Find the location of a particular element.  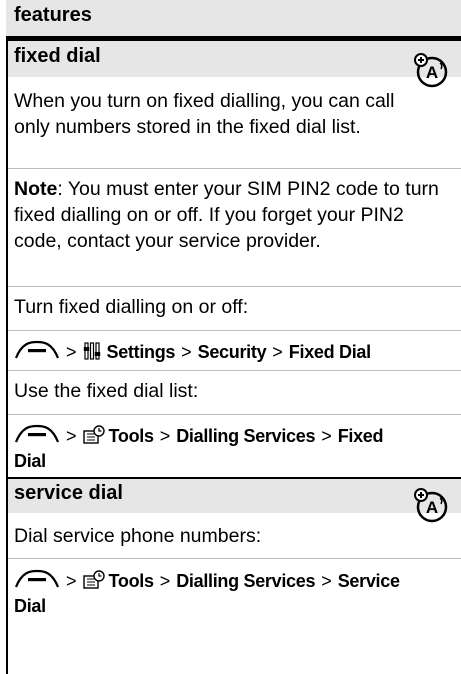

fixed-dial-title: fixed dial is located at coordinates (57, 56).